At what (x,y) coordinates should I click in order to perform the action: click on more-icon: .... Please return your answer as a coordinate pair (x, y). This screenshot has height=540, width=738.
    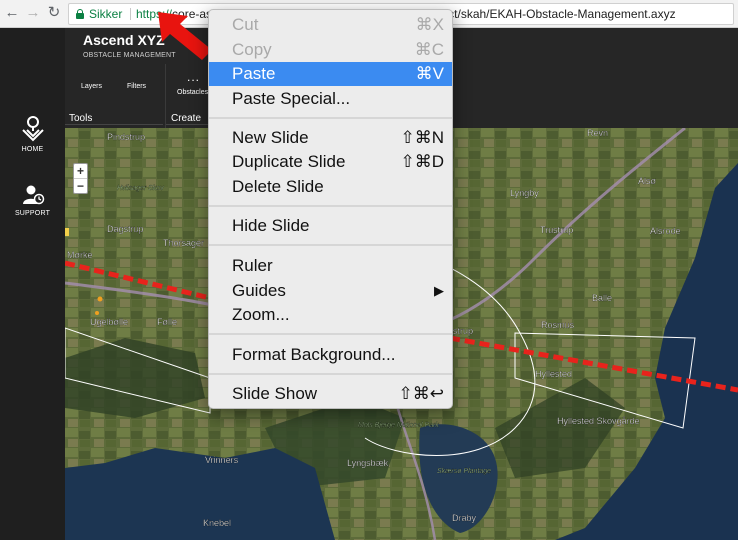
    Looking at the image, I should click on (193, 77).